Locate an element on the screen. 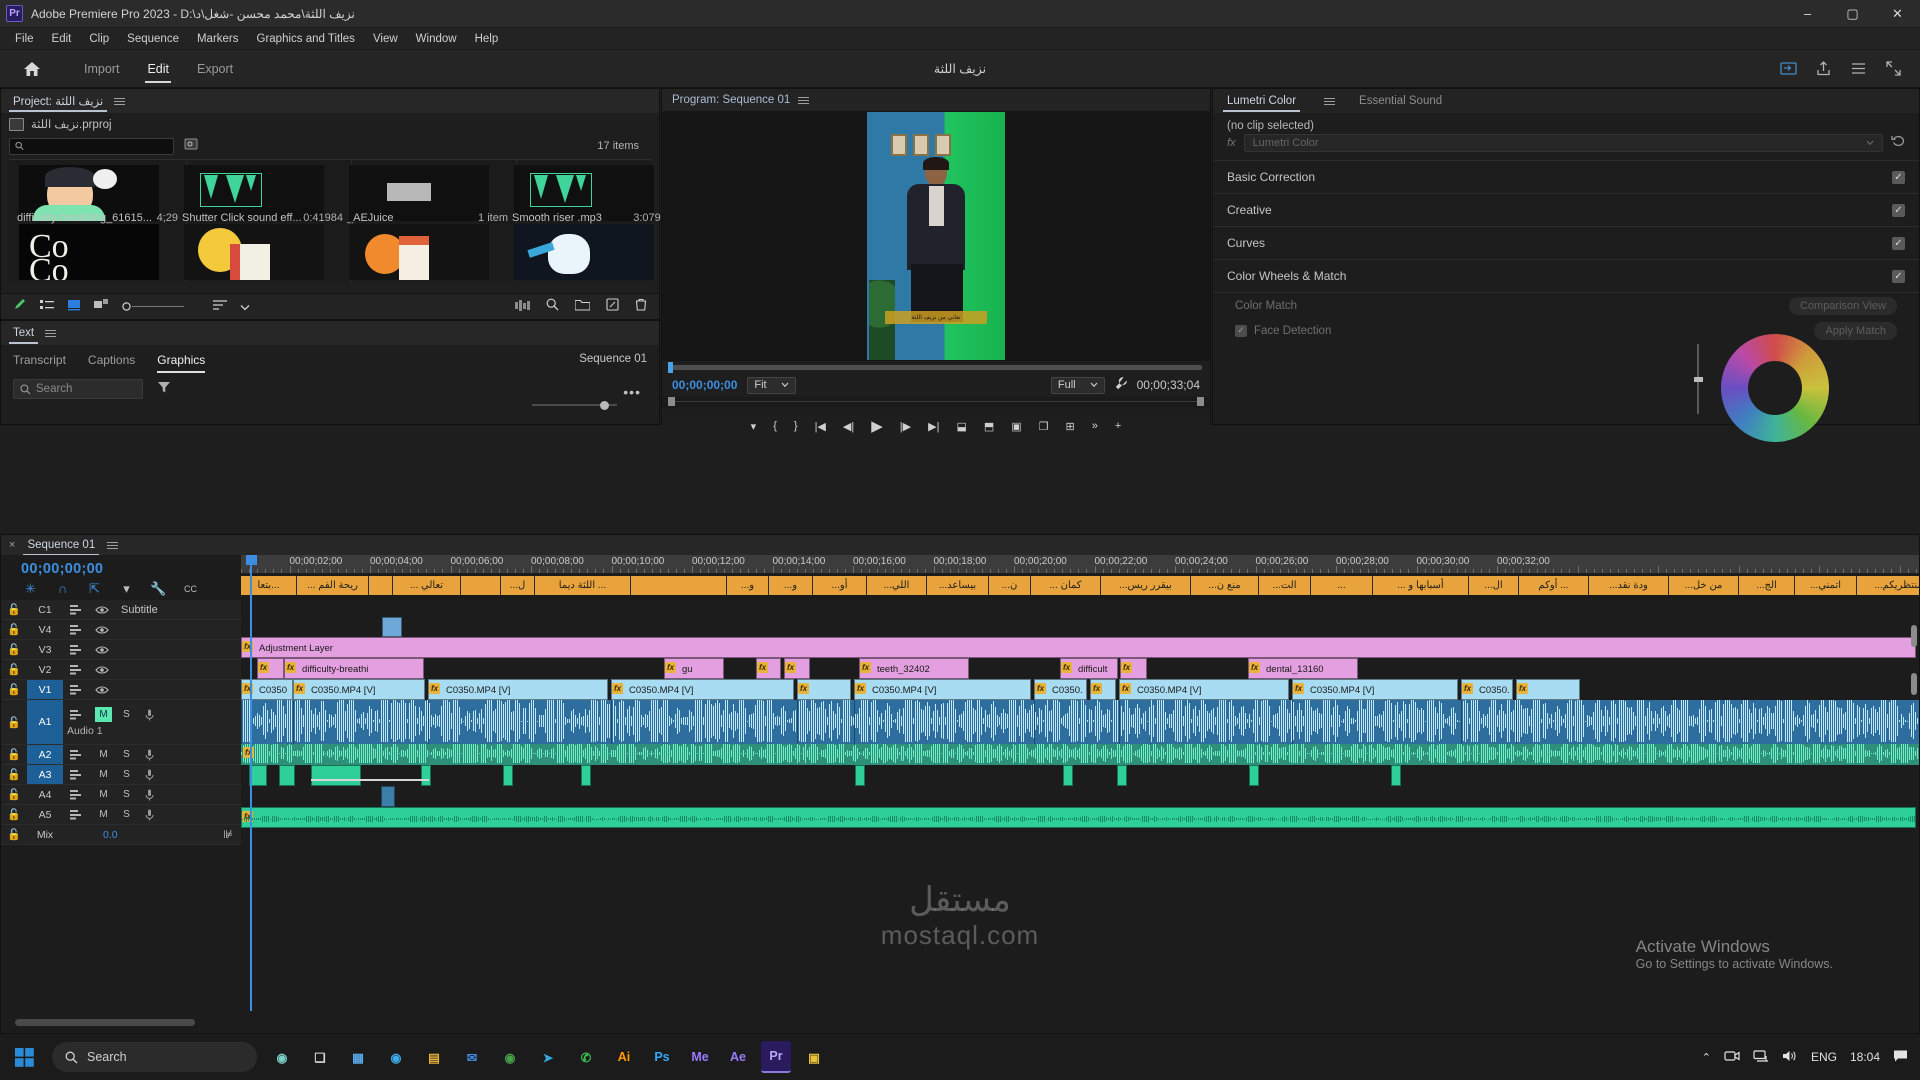 This screenshot has width=1920, height=1080. step-back-icon: ◀| is located at coordinates (848, 426).